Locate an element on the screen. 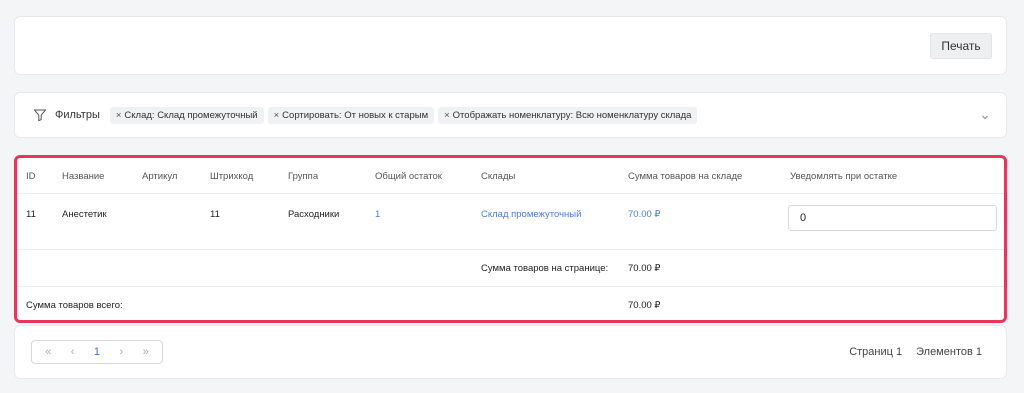 The width and height of the screenshot is (1024, 393). column-header-total-stock: Общий остаток is located at coordinates (408, 176).